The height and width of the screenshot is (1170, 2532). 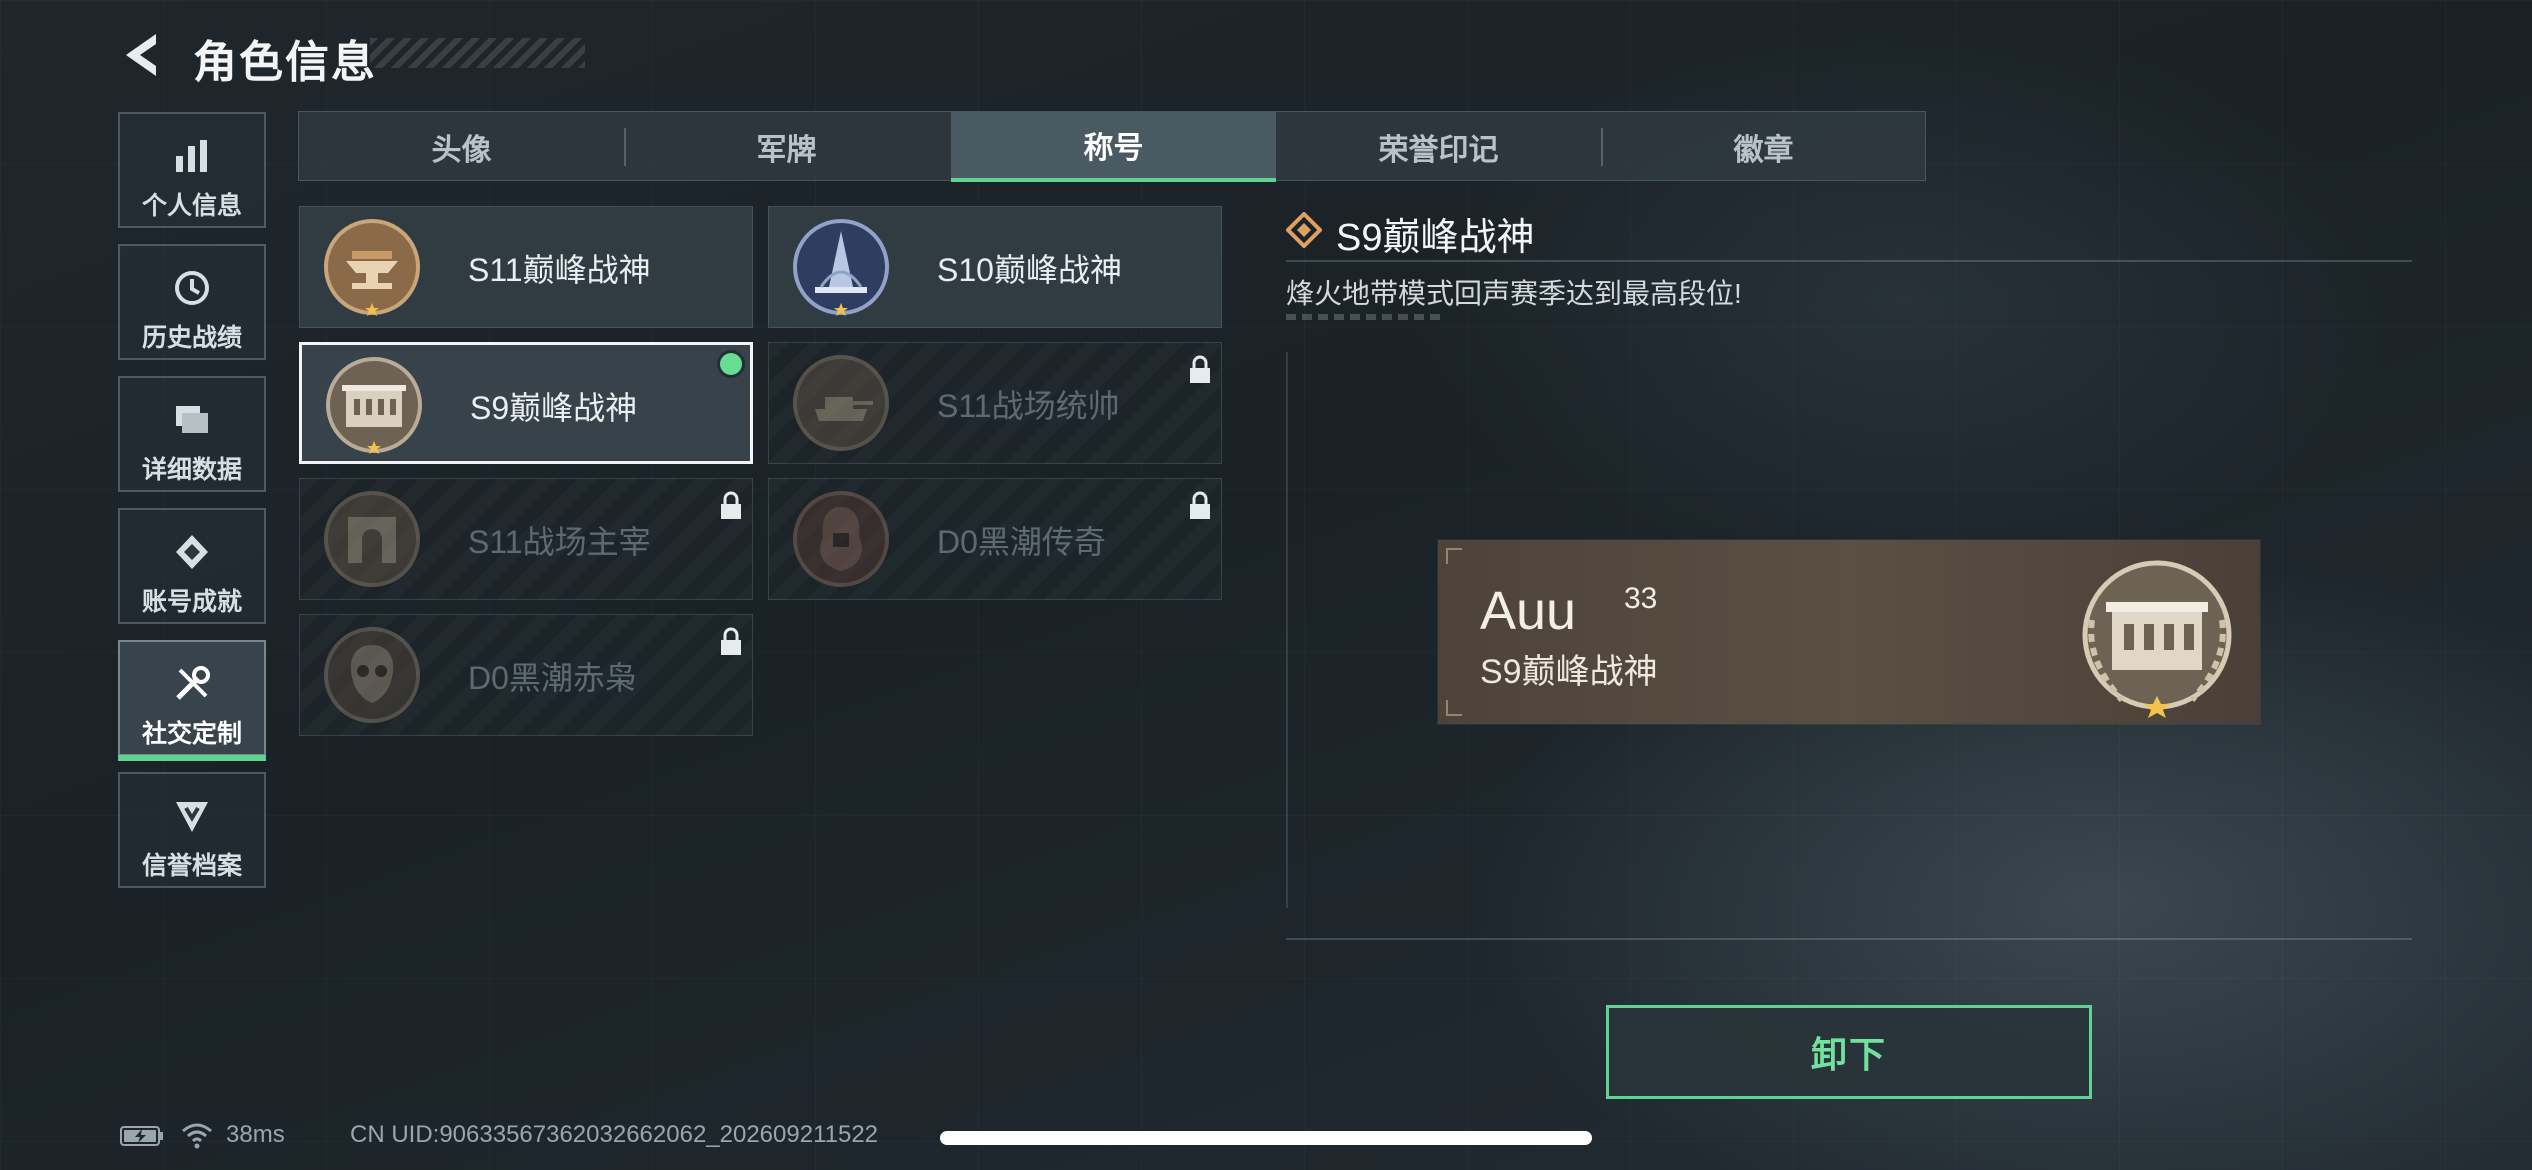 I want to click on shield-chevron-icon, so click(x=192, y=816).